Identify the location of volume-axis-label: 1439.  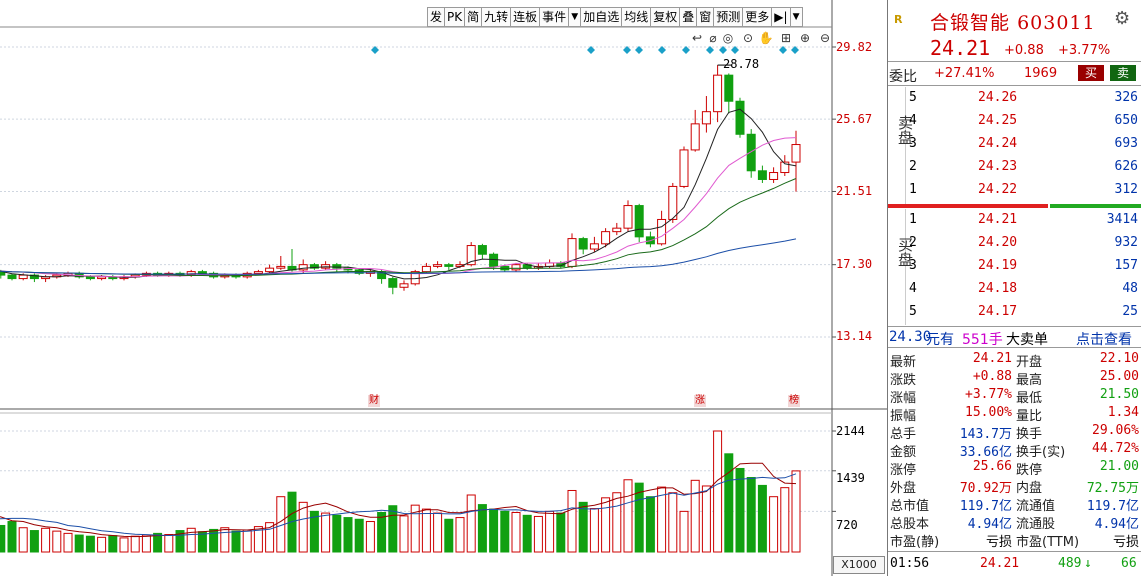
(850, 478).